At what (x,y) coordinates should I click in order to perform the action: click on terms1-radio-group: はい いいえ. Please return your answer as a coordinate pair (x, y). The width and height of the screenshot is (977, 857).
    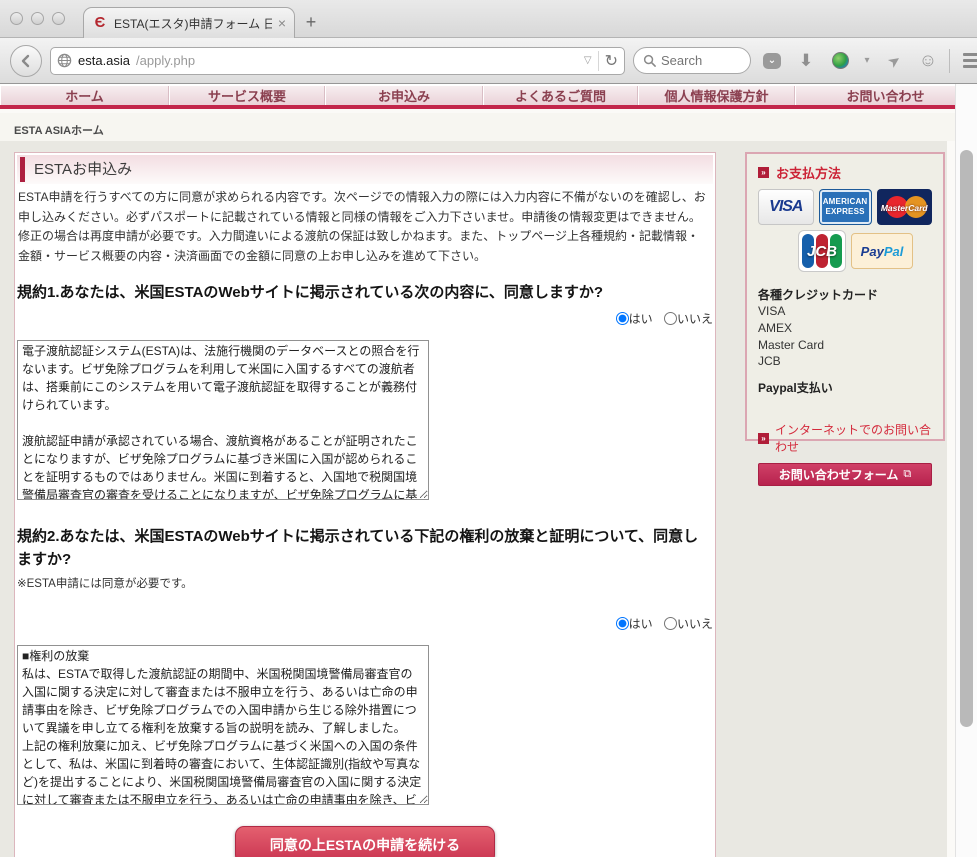
    Looking at the image, I should click on (364, 318).